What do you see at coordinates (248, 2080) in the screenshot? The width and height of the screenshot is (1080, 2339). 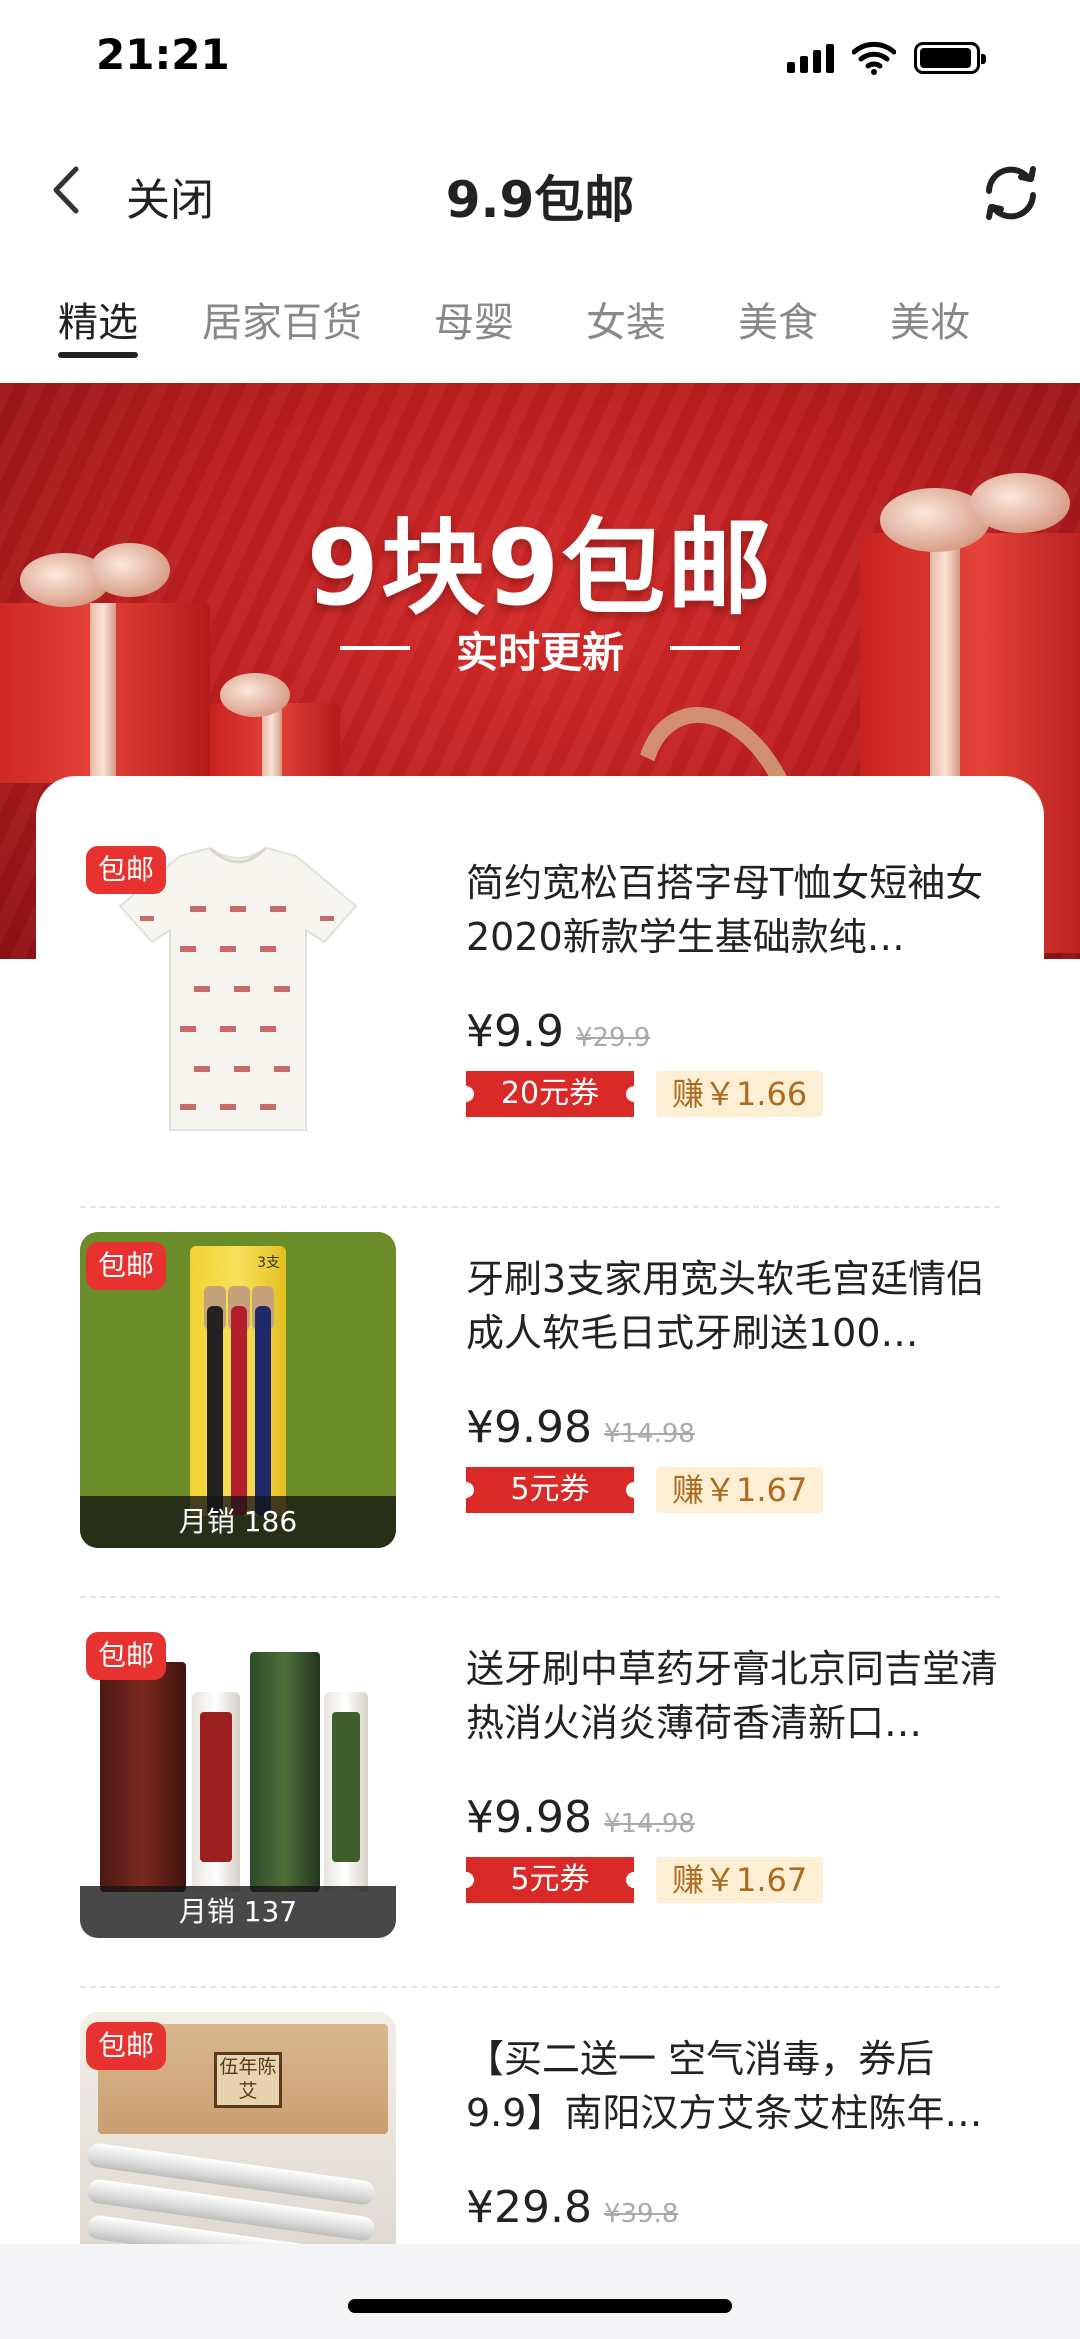 I see `moxa-brand-label: 伍年陈艾` at bounding box center [248, 2080].